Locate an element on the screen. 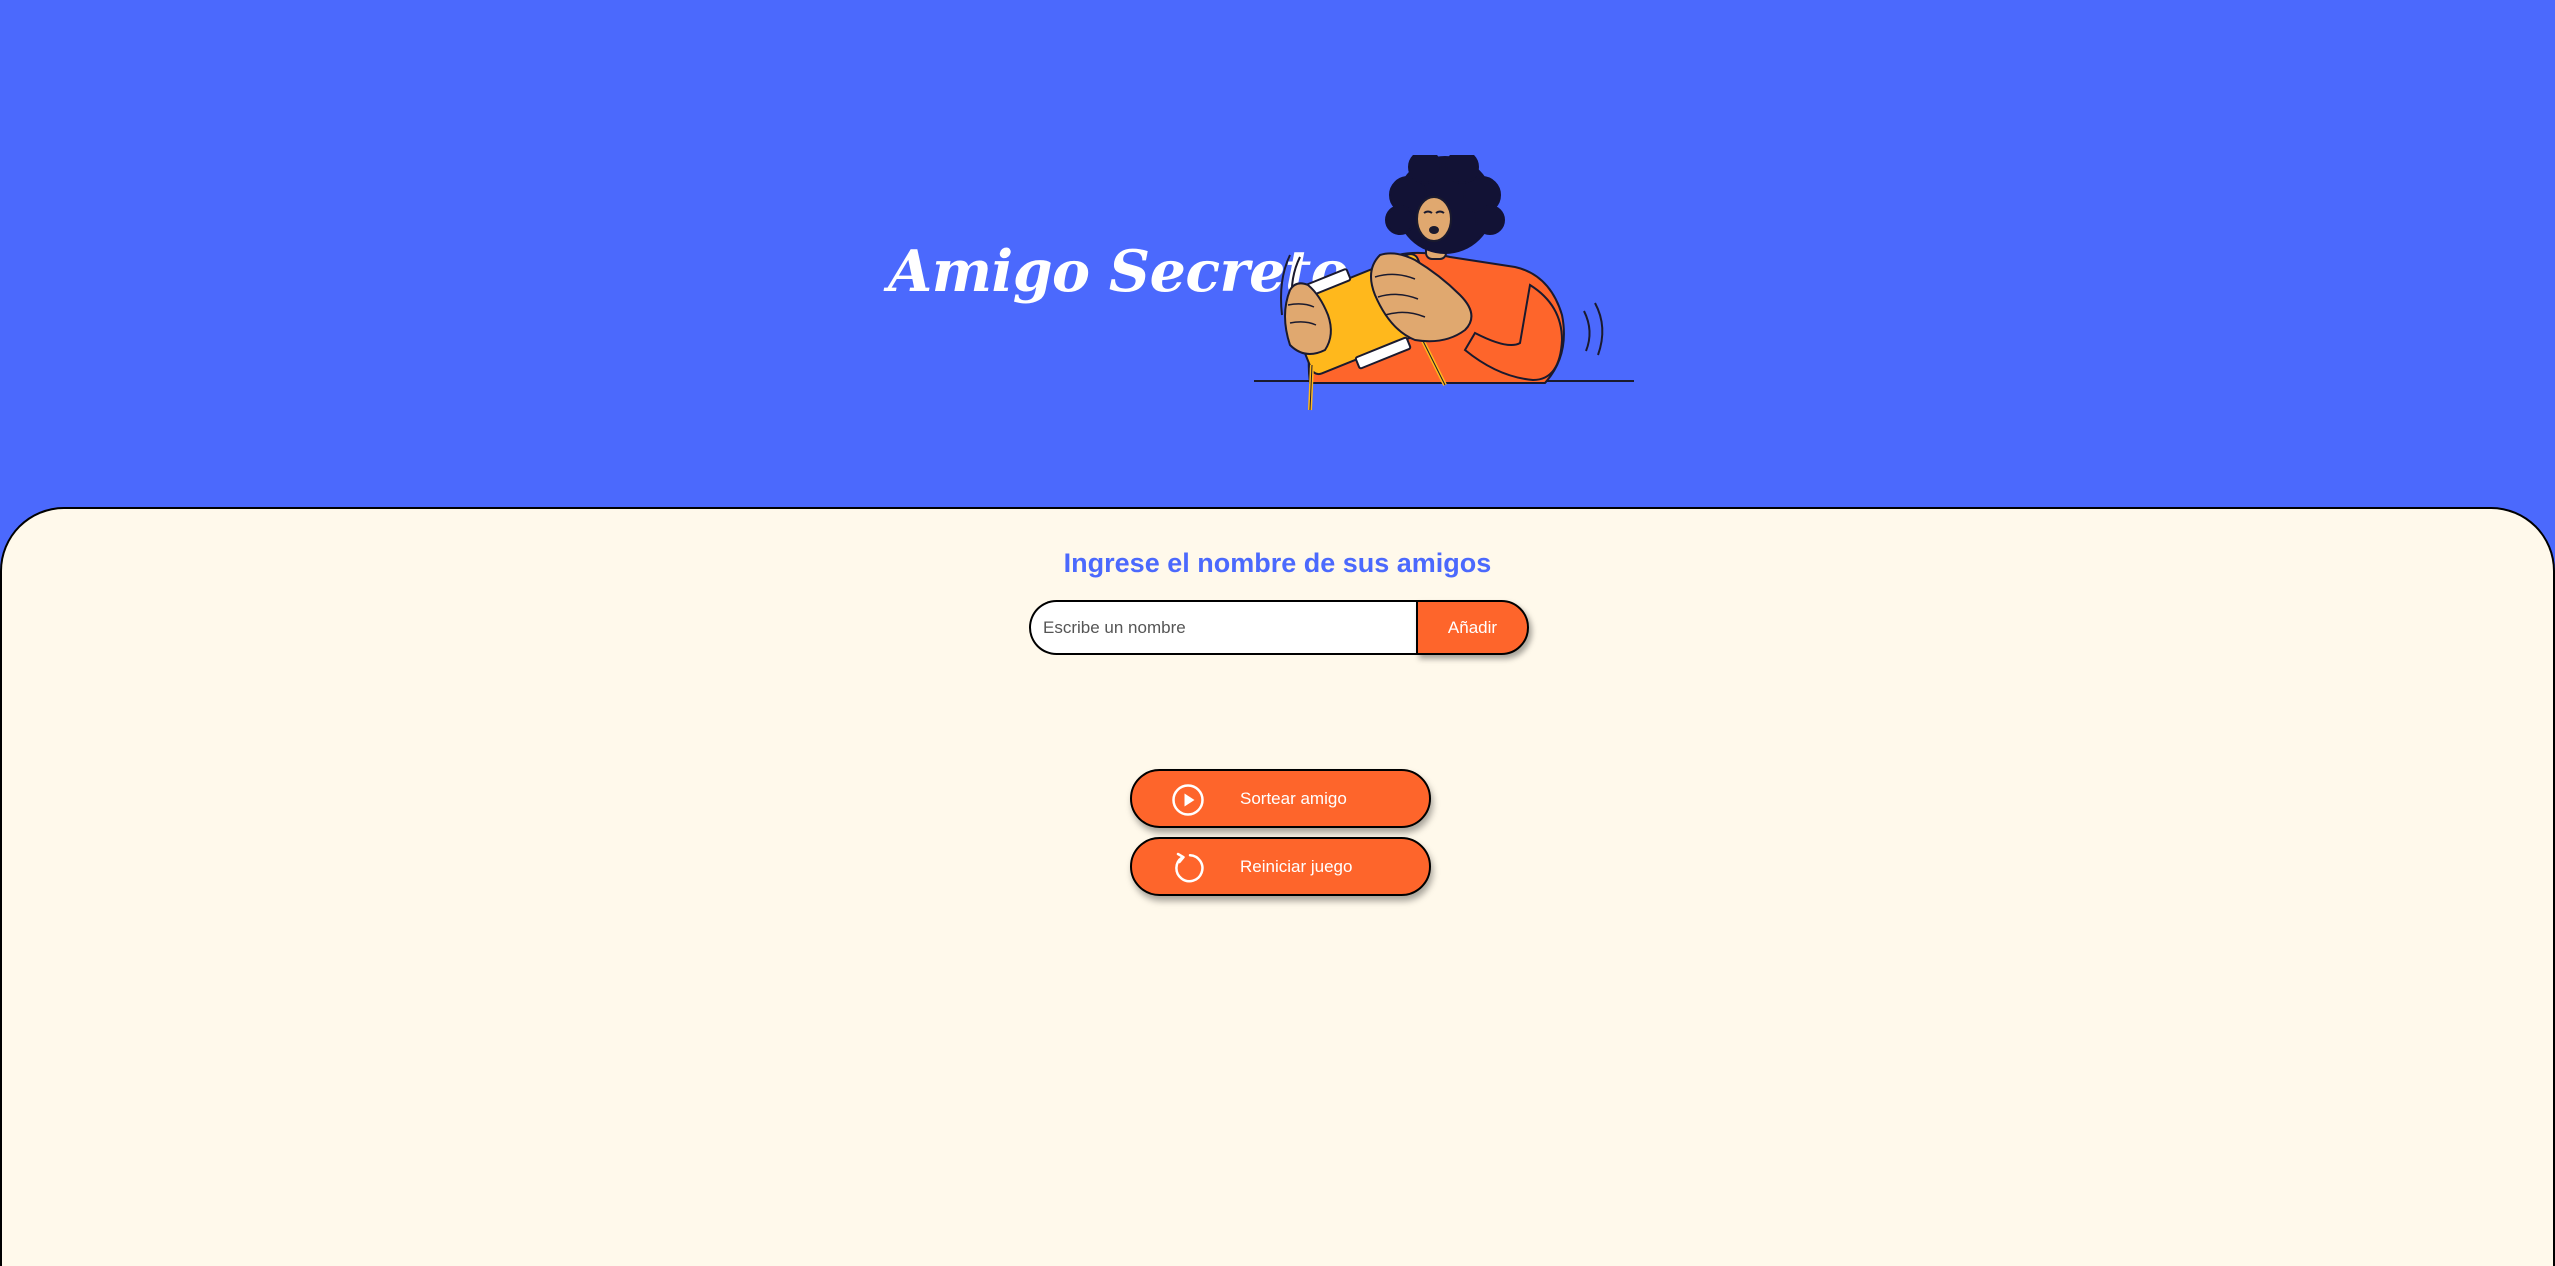  reset-game-label: Reiniciar juego is located at coordinates (1296, 866).